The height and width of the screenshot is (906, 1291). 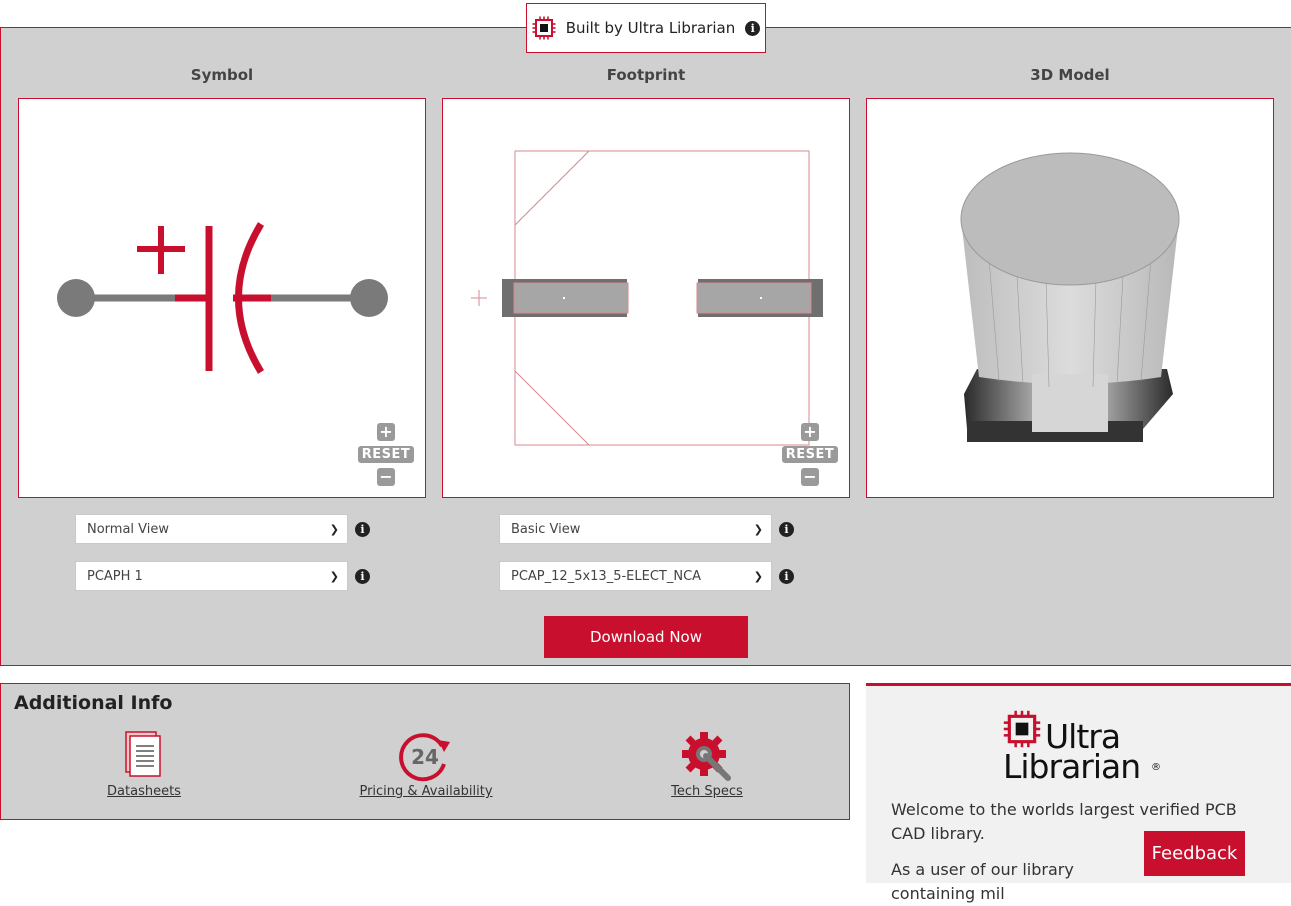 What do you see at coordinates (707, 791) in the screenshot?
I see `tech-specs-label: Tech Specs` at bounding box center [707, 791].